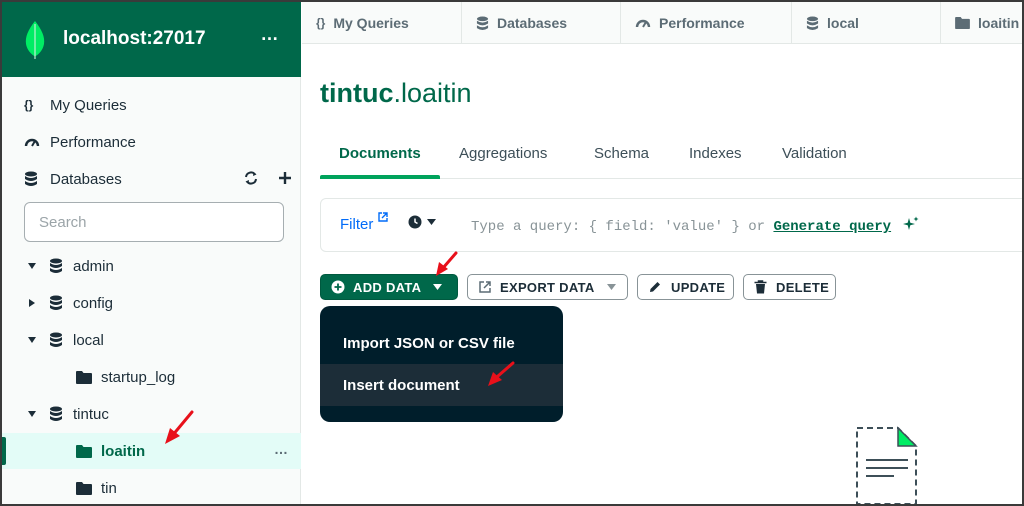 This screenshot has height=506, width=1024. Describe the element at coordinates (911, 223) in the screenshot. I see `sparkle-icon` at that location.